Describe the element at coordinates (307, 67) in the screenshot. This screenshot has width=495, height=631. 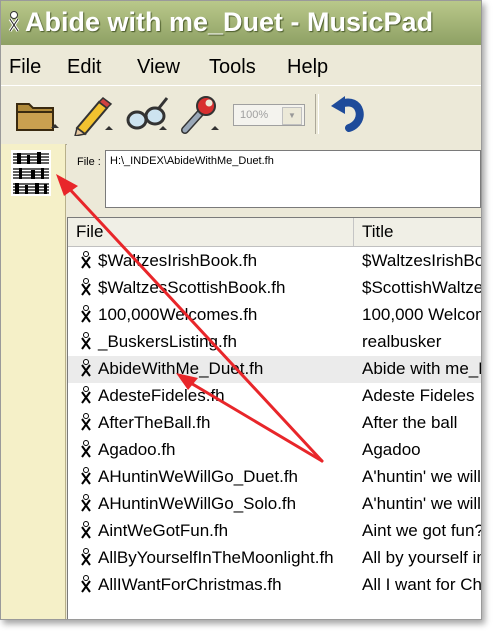
I see `menu-help: Help` at that location.